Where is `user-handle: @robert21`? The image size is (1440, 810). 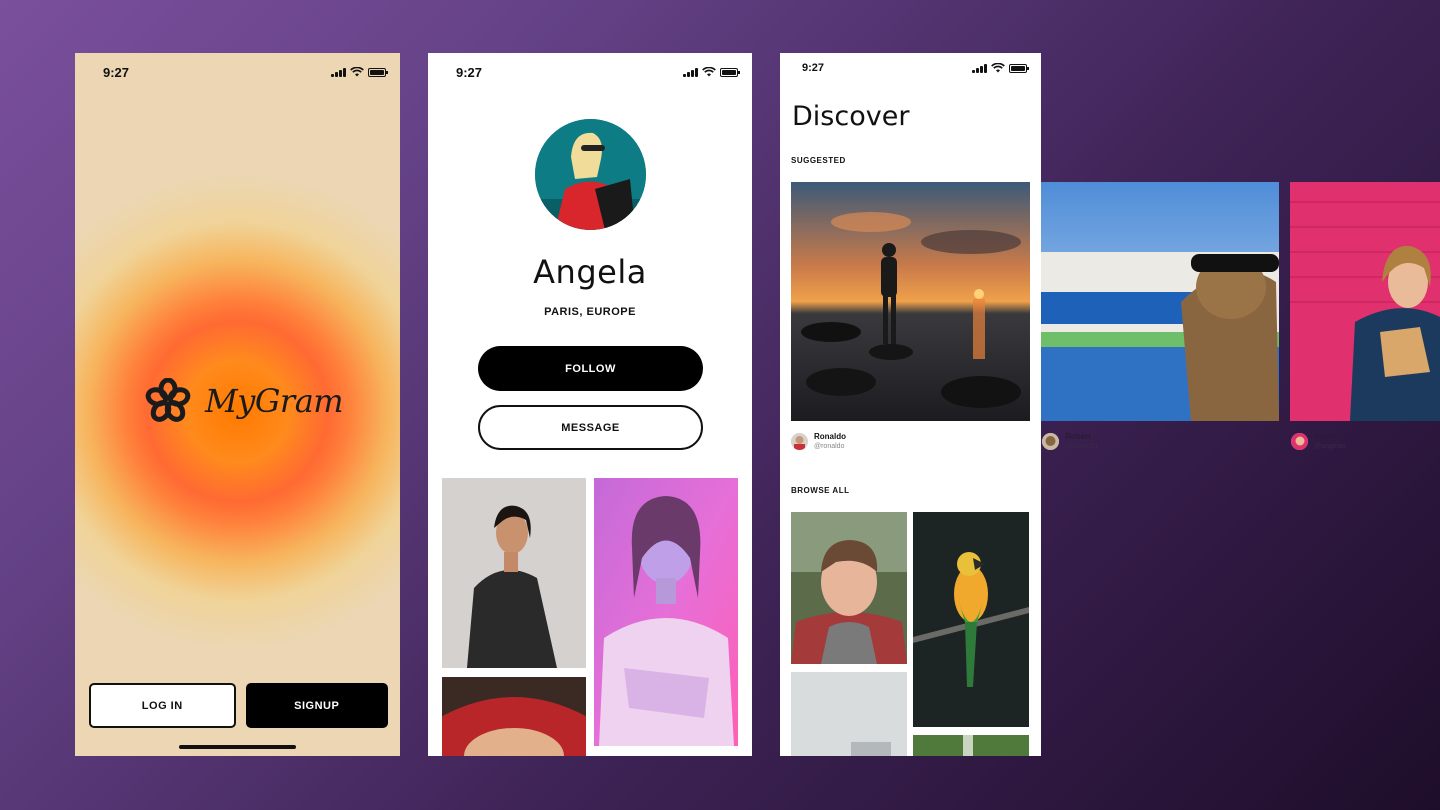 user-handle: @robert21 is located at coordinates (1082, 446).